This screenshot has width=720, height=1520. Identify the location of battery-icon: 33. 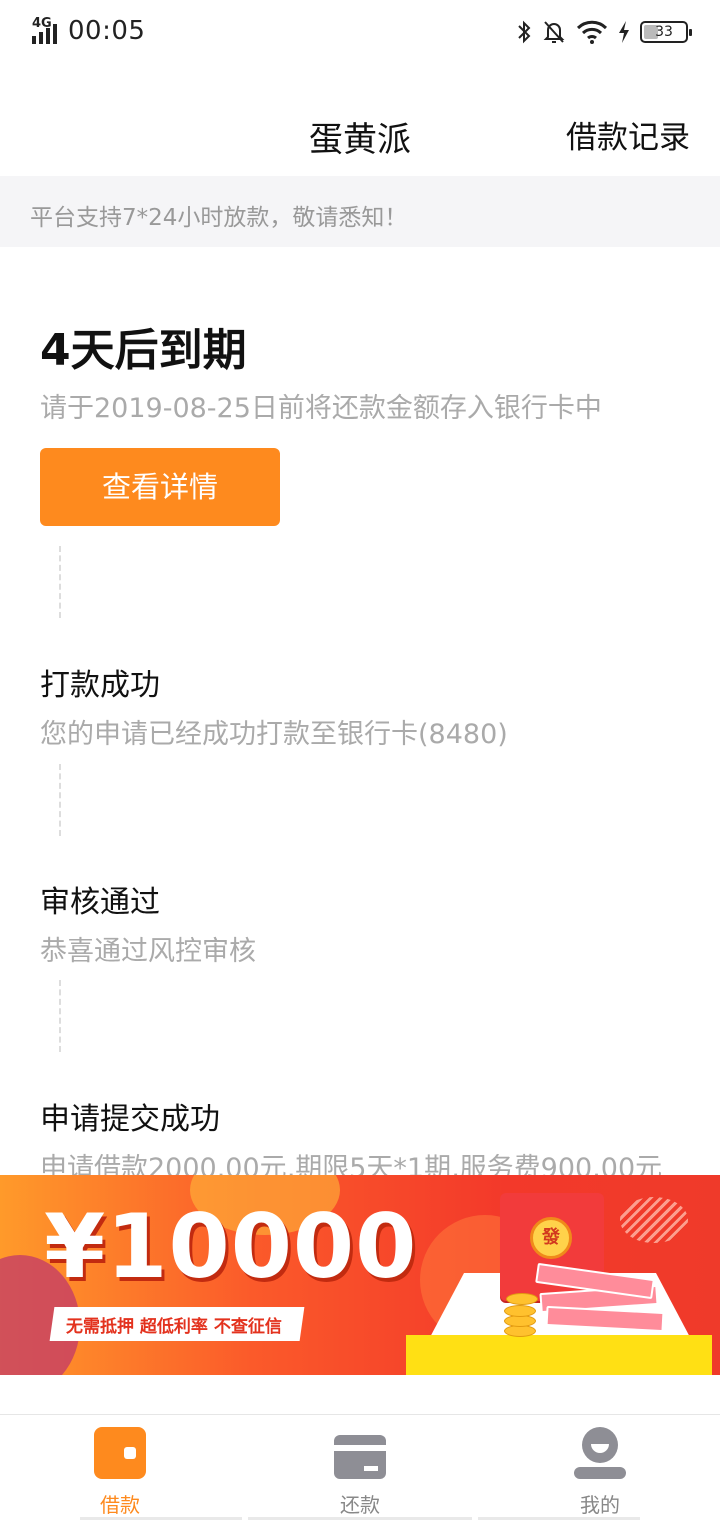
(666, 32).